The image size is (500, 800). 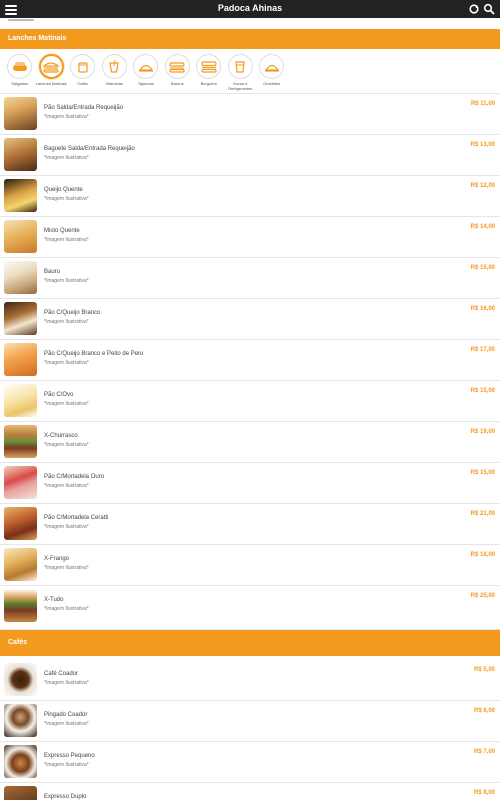 I want to click on section-header-lanches: Lanches Matinais, so click(x=250, y=39).